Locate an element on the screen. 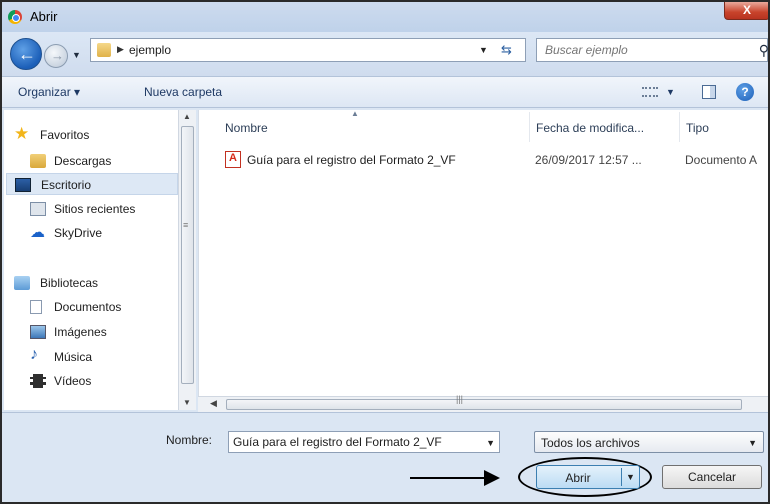 The height and width of the screenshot is (504, 770). scroll-left-icon: ◀ is located at coordinates (213, 403).